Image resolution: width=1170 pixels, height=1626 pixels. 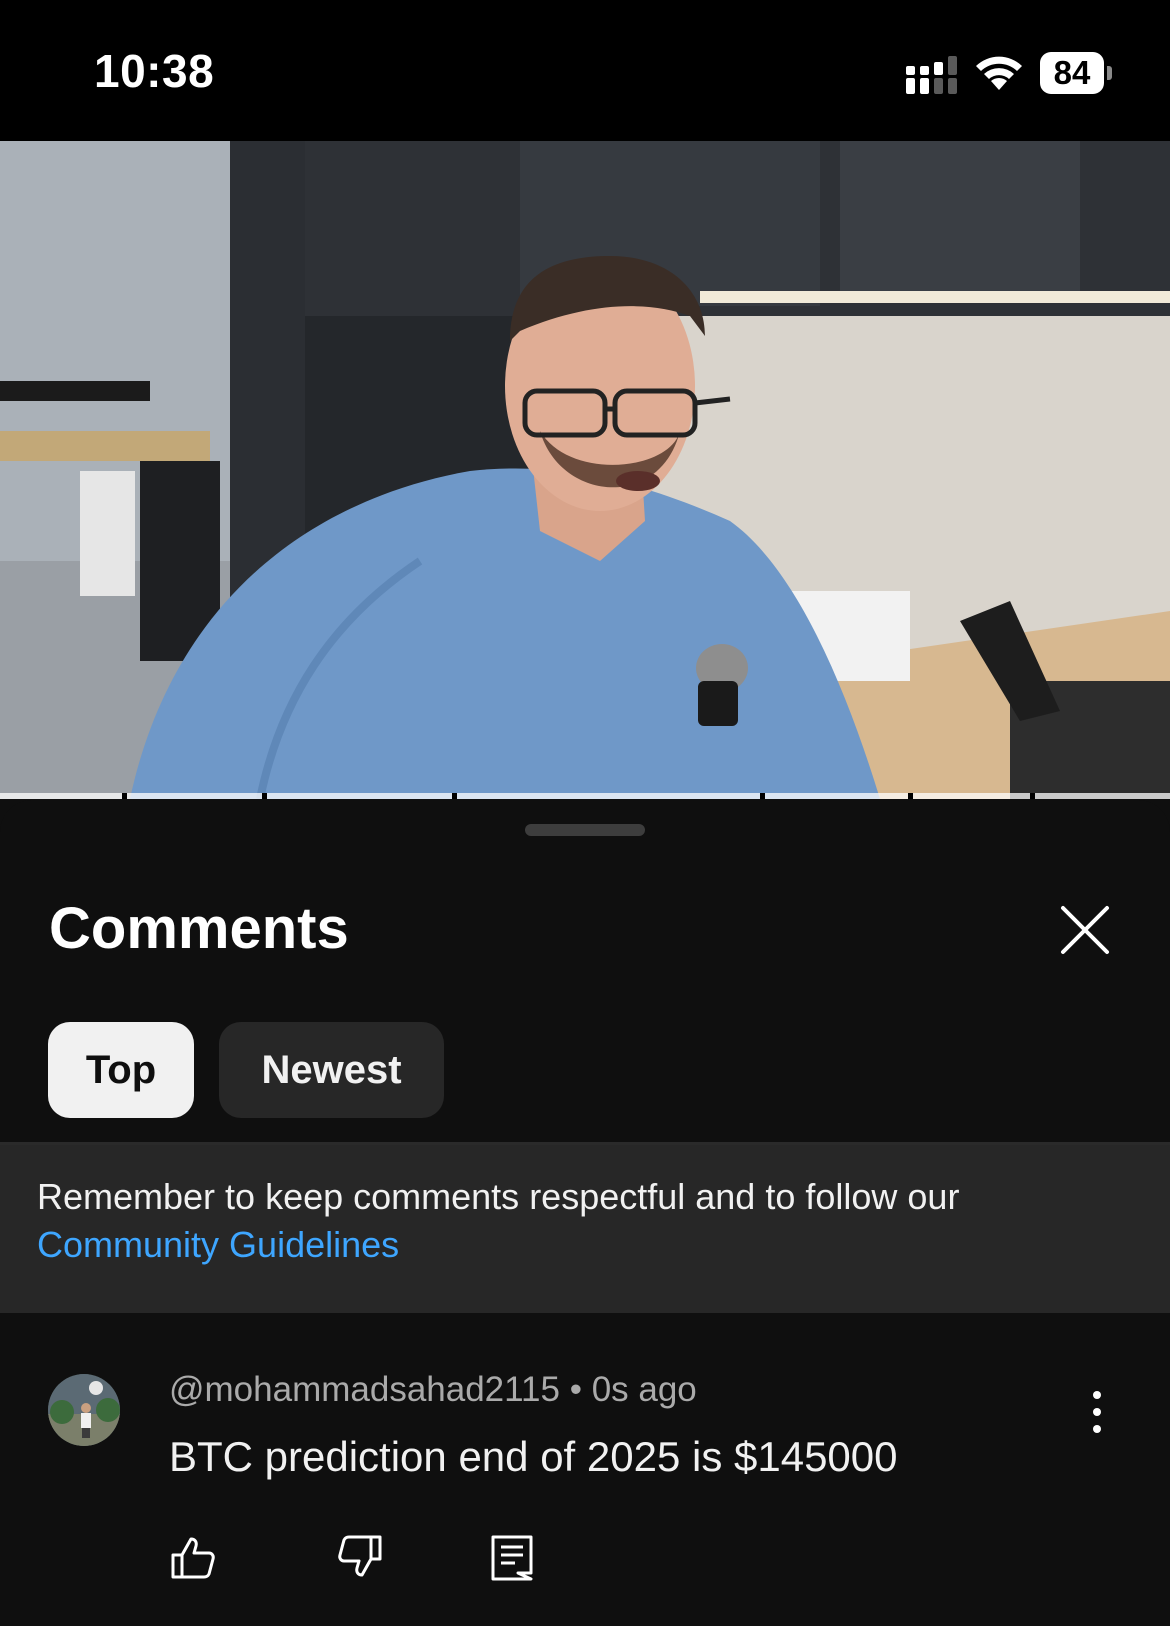 I want to click on avatar, so click(x=84, y=1410).